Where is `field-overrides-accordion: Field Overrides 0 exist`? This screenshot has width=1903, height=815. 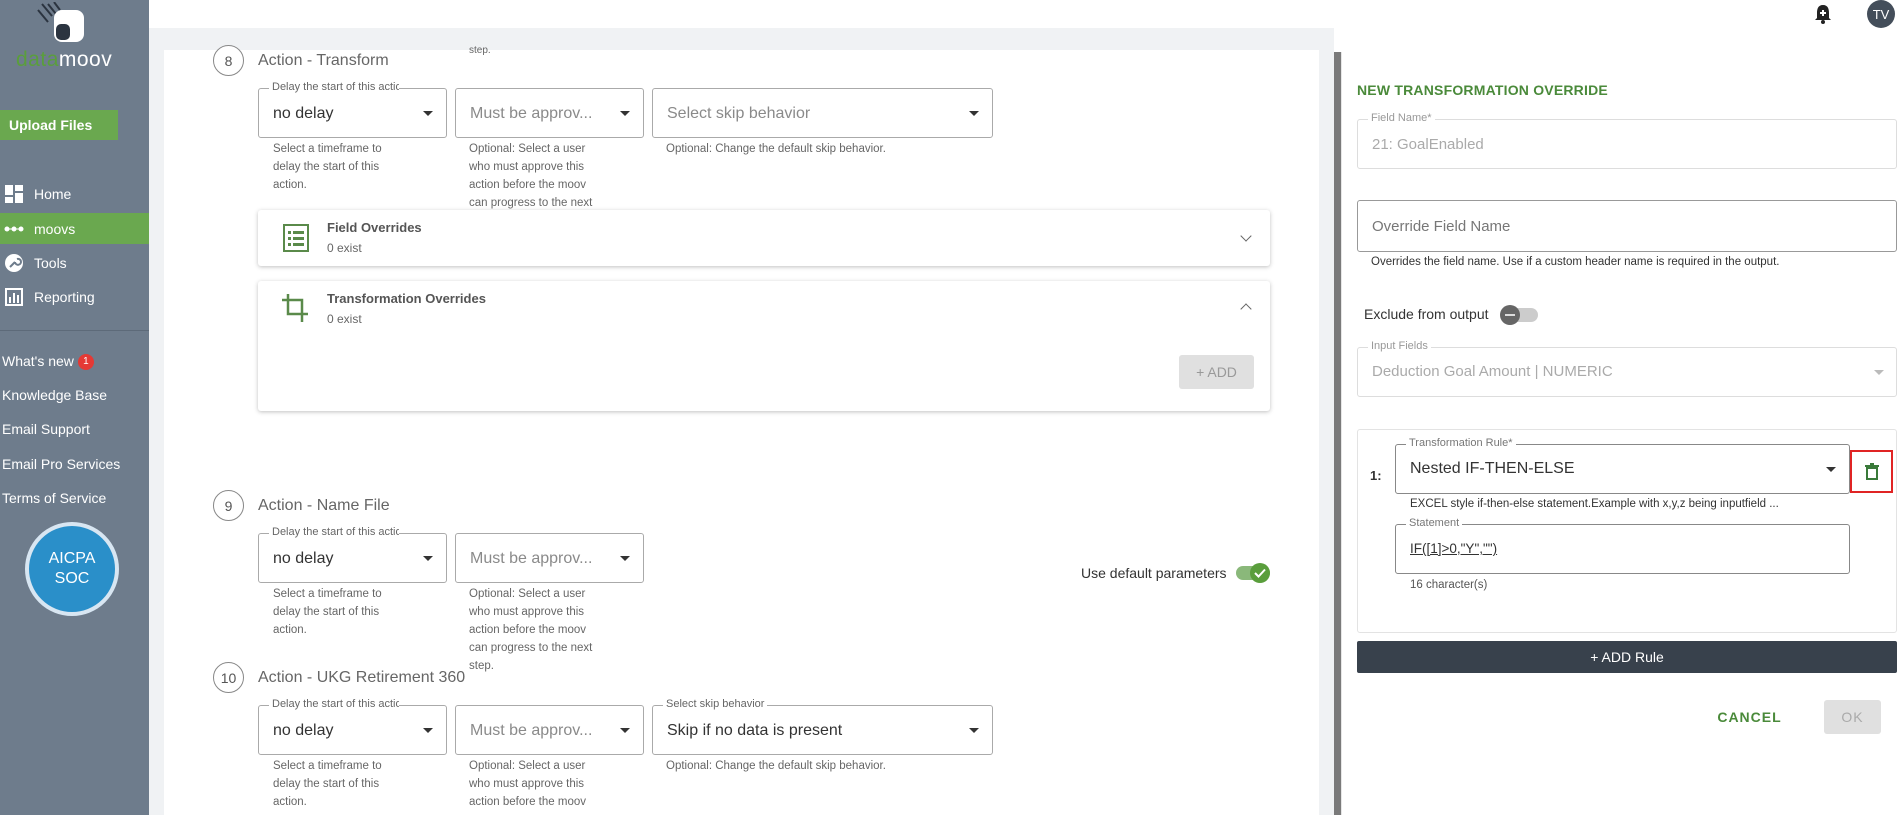
field-overrides-accordion: Field Overrides 0 exist is located at coordinates (764, 238).